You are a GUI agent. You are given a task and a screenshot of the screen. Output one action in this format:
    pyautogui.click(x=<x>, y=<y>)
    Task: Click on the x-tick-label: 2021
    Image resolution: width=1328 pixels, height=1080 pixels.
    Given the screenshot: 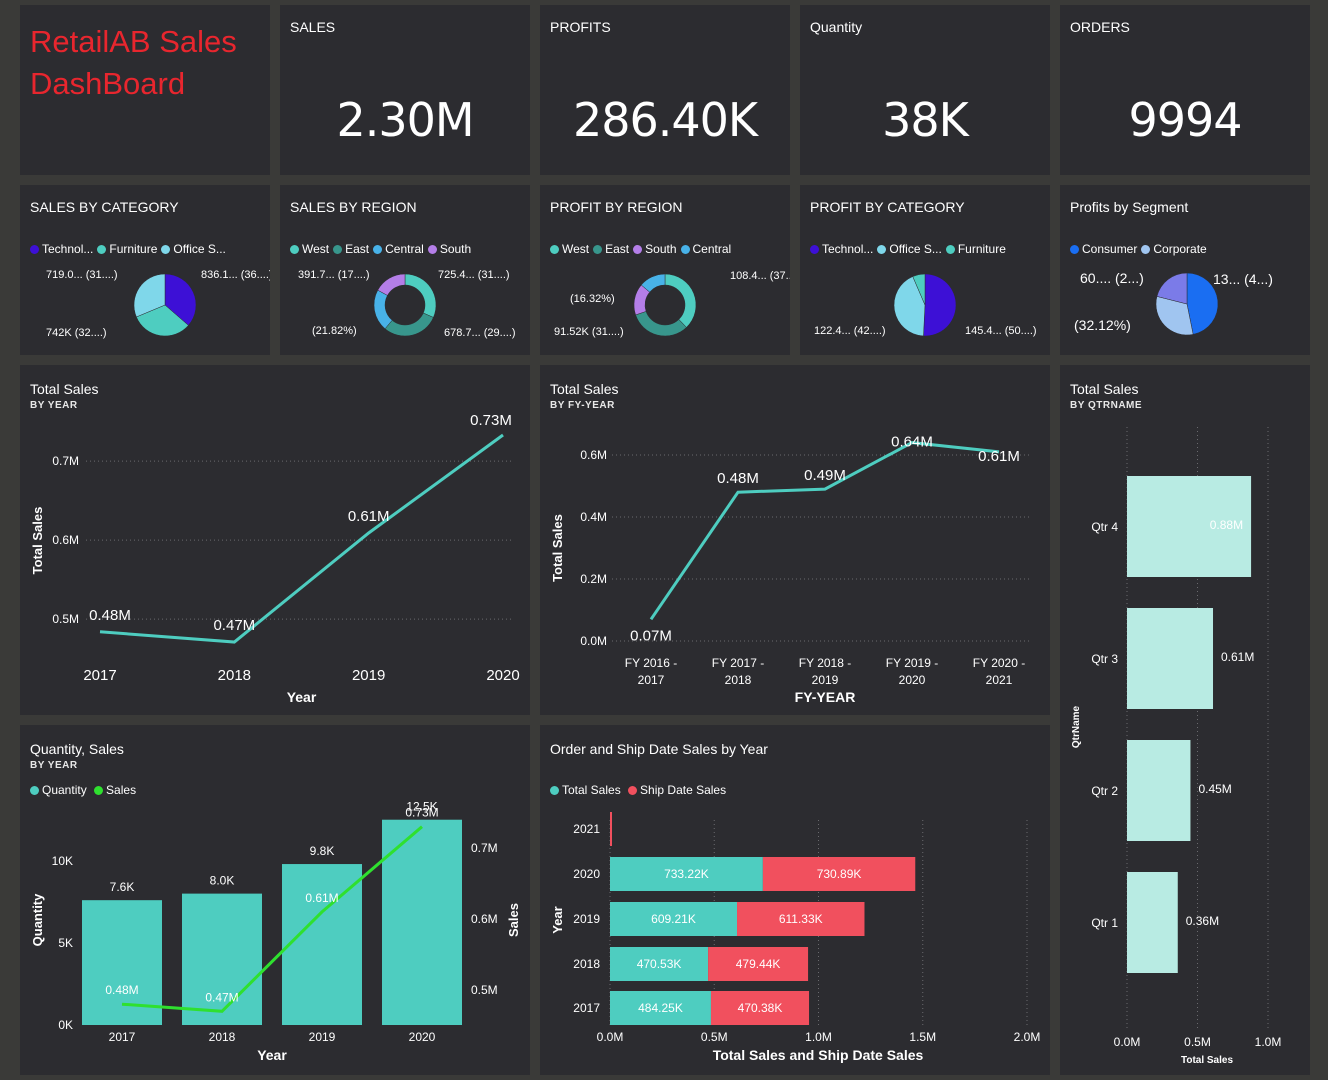 What is the action you would take?
    pyautogui.click(x=999, y=680)
    